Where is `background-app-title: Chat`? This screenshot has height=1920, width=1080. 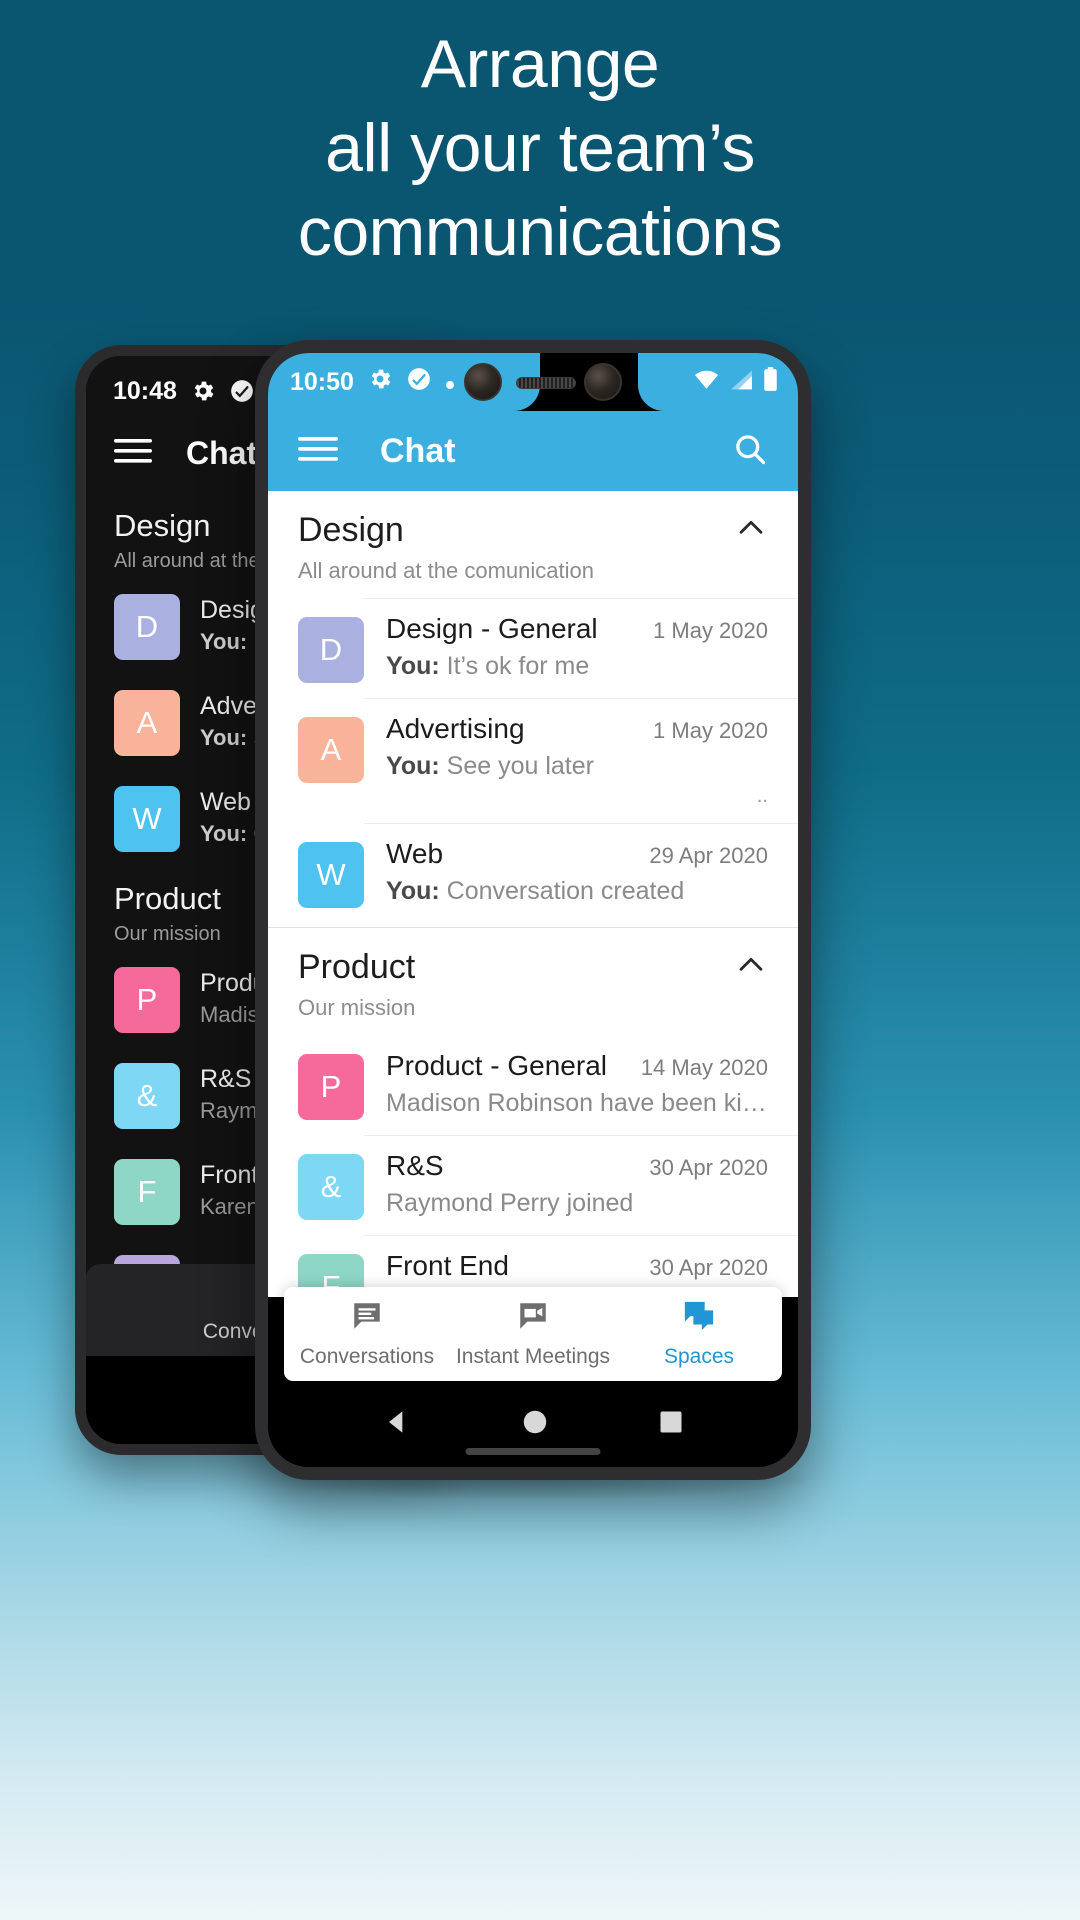 background-app-title: Chat is located at coordinates (222, 452).